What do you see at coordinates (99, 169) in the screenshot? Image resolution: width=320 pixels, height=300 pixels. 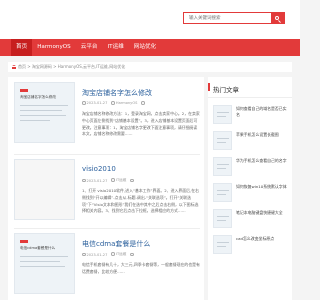 I see `article-title: visio2010` at bounding box center [99, 169].